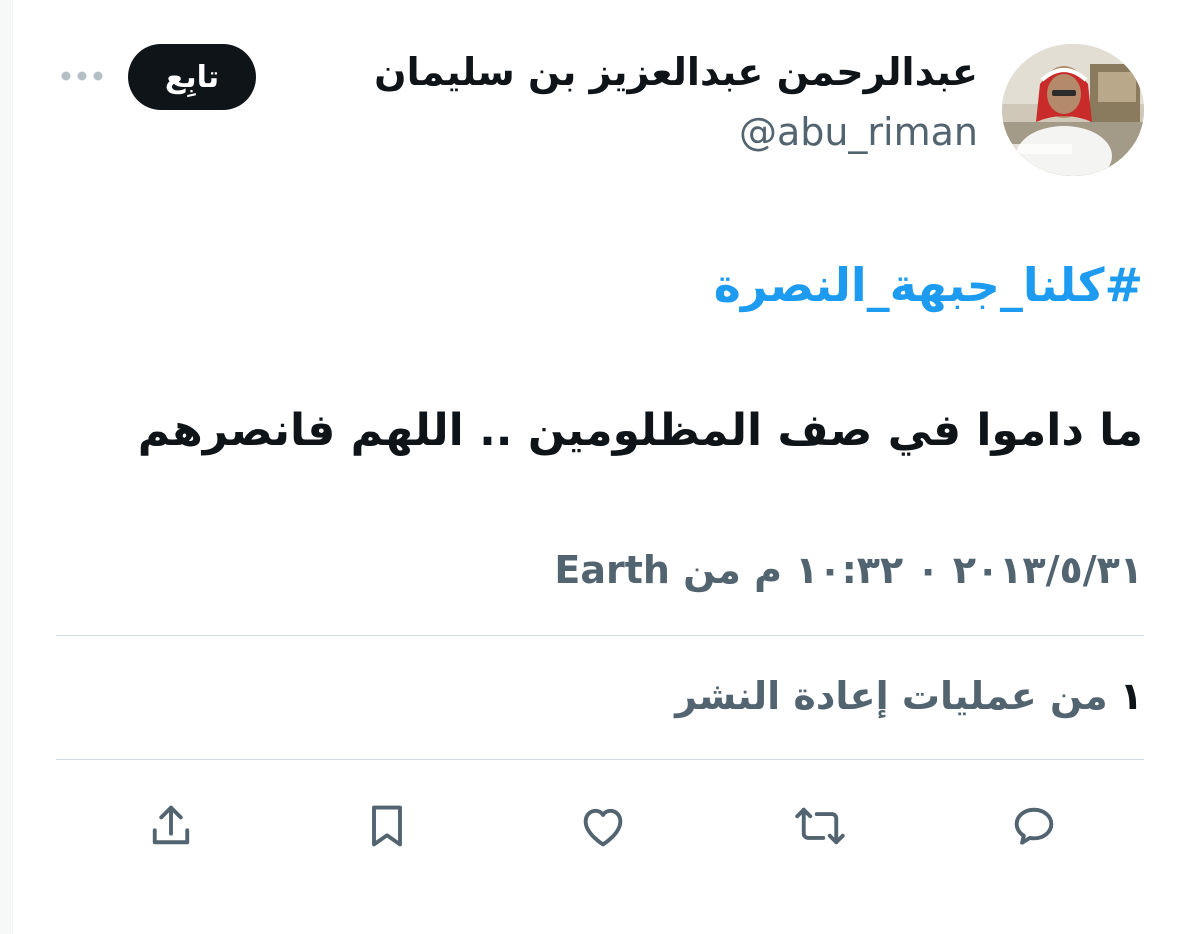 The image size is (1200, 934). I want to click on more-horizontal-icon, so click(82, 76).